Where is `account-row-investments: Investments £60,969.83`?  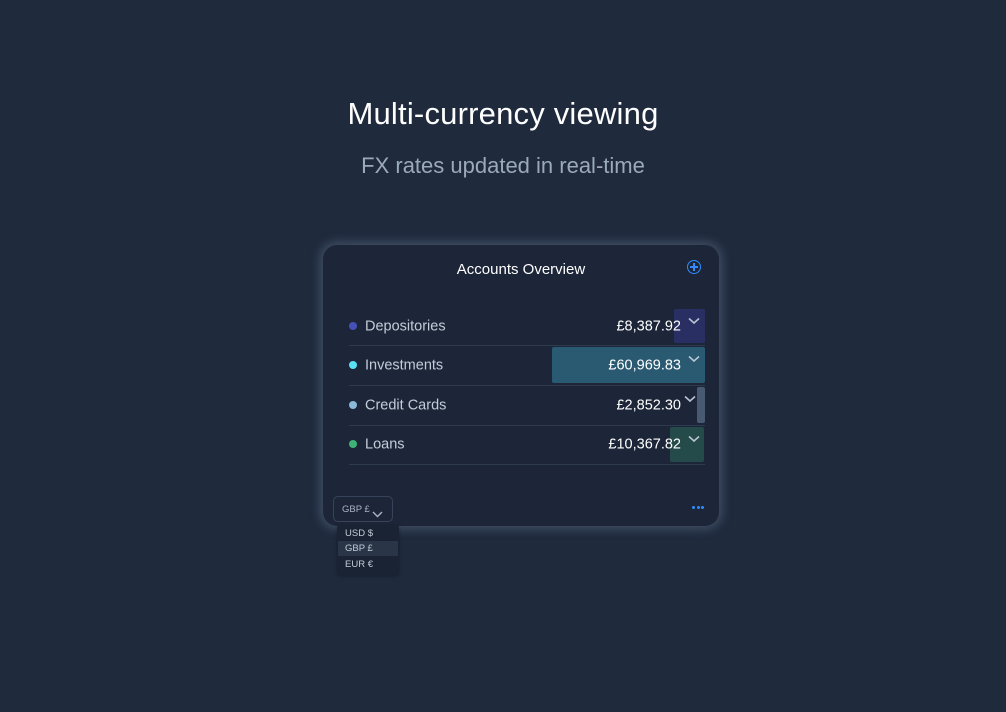
account-row-investments: Investments £60,969.83 is located at coordinates (527, 366).